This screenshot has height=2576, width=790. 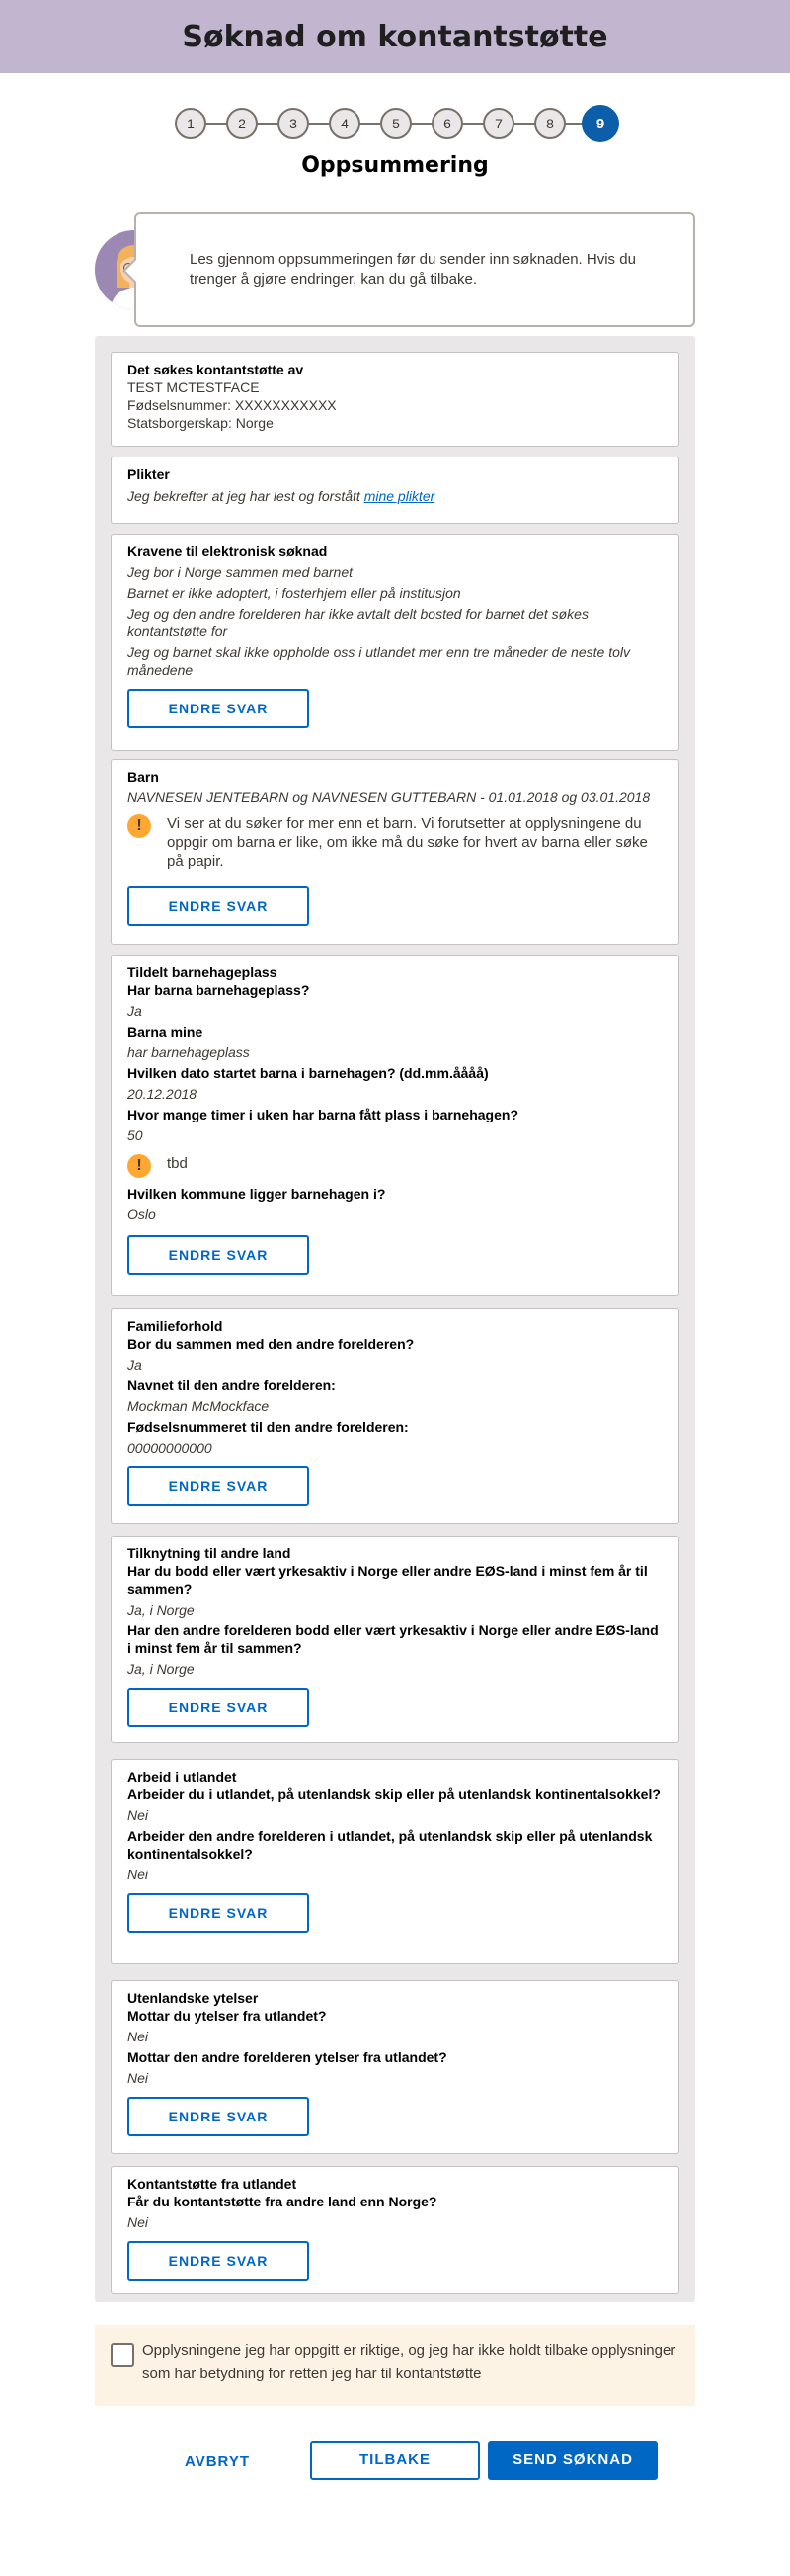 What do you see at coordinates (189, 1052) in the screenshot?
I see `kindergarten-a2: har barnehageplass` at bounding box center [189, 1052].